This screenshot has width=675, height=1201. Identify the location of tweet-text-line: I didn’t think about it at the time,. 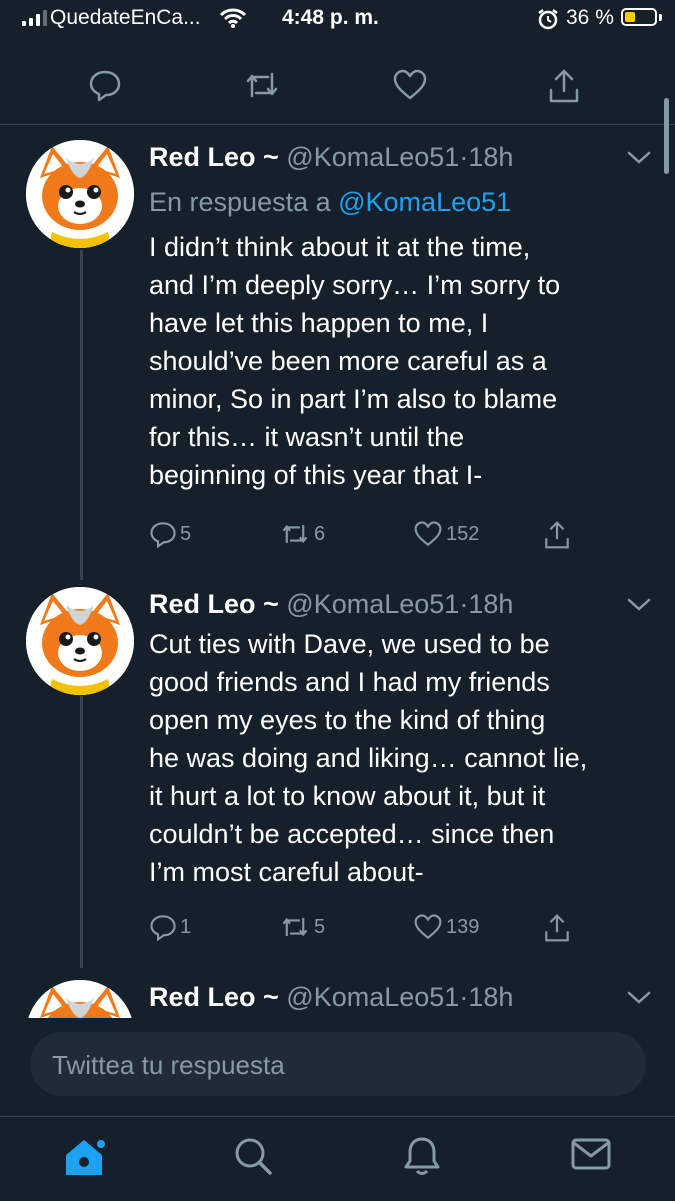
(340, 247).